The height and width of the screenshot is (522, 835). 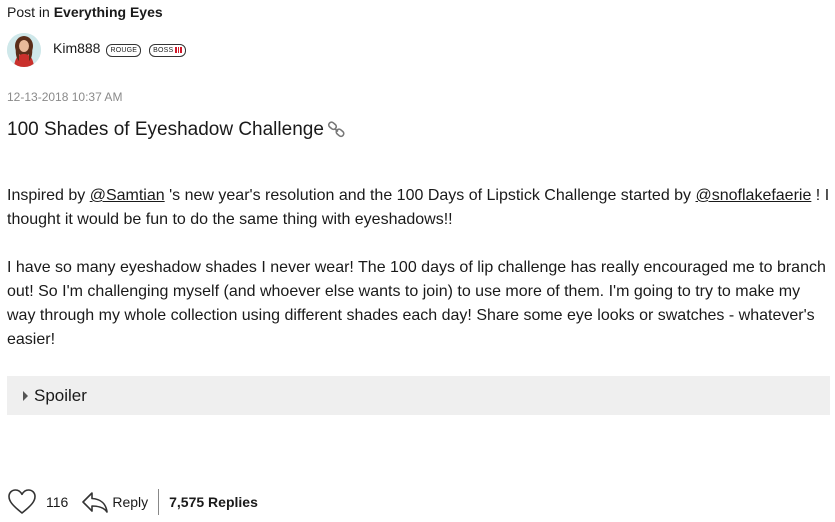 I want to click on post-time: 10:37 AM, so click(x=97, y=97).